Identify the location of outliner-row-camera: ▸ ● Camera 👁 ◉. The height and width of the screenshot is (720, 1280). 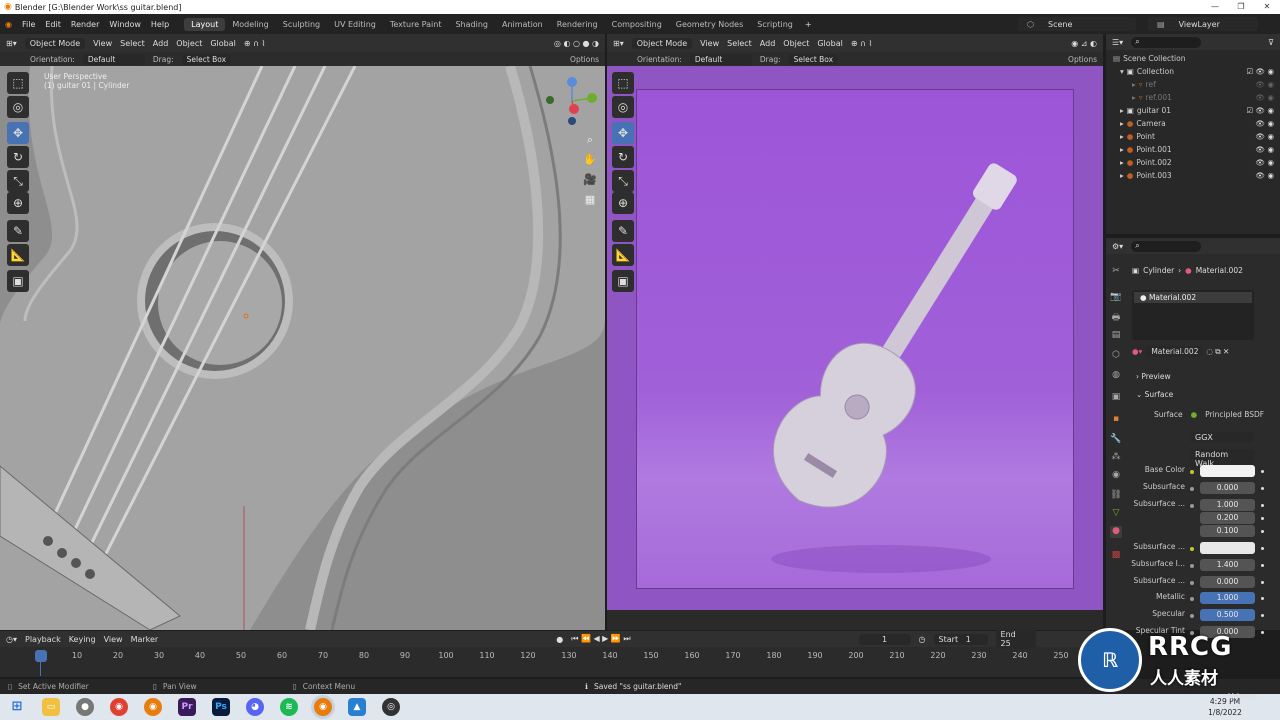
(1195, 123).